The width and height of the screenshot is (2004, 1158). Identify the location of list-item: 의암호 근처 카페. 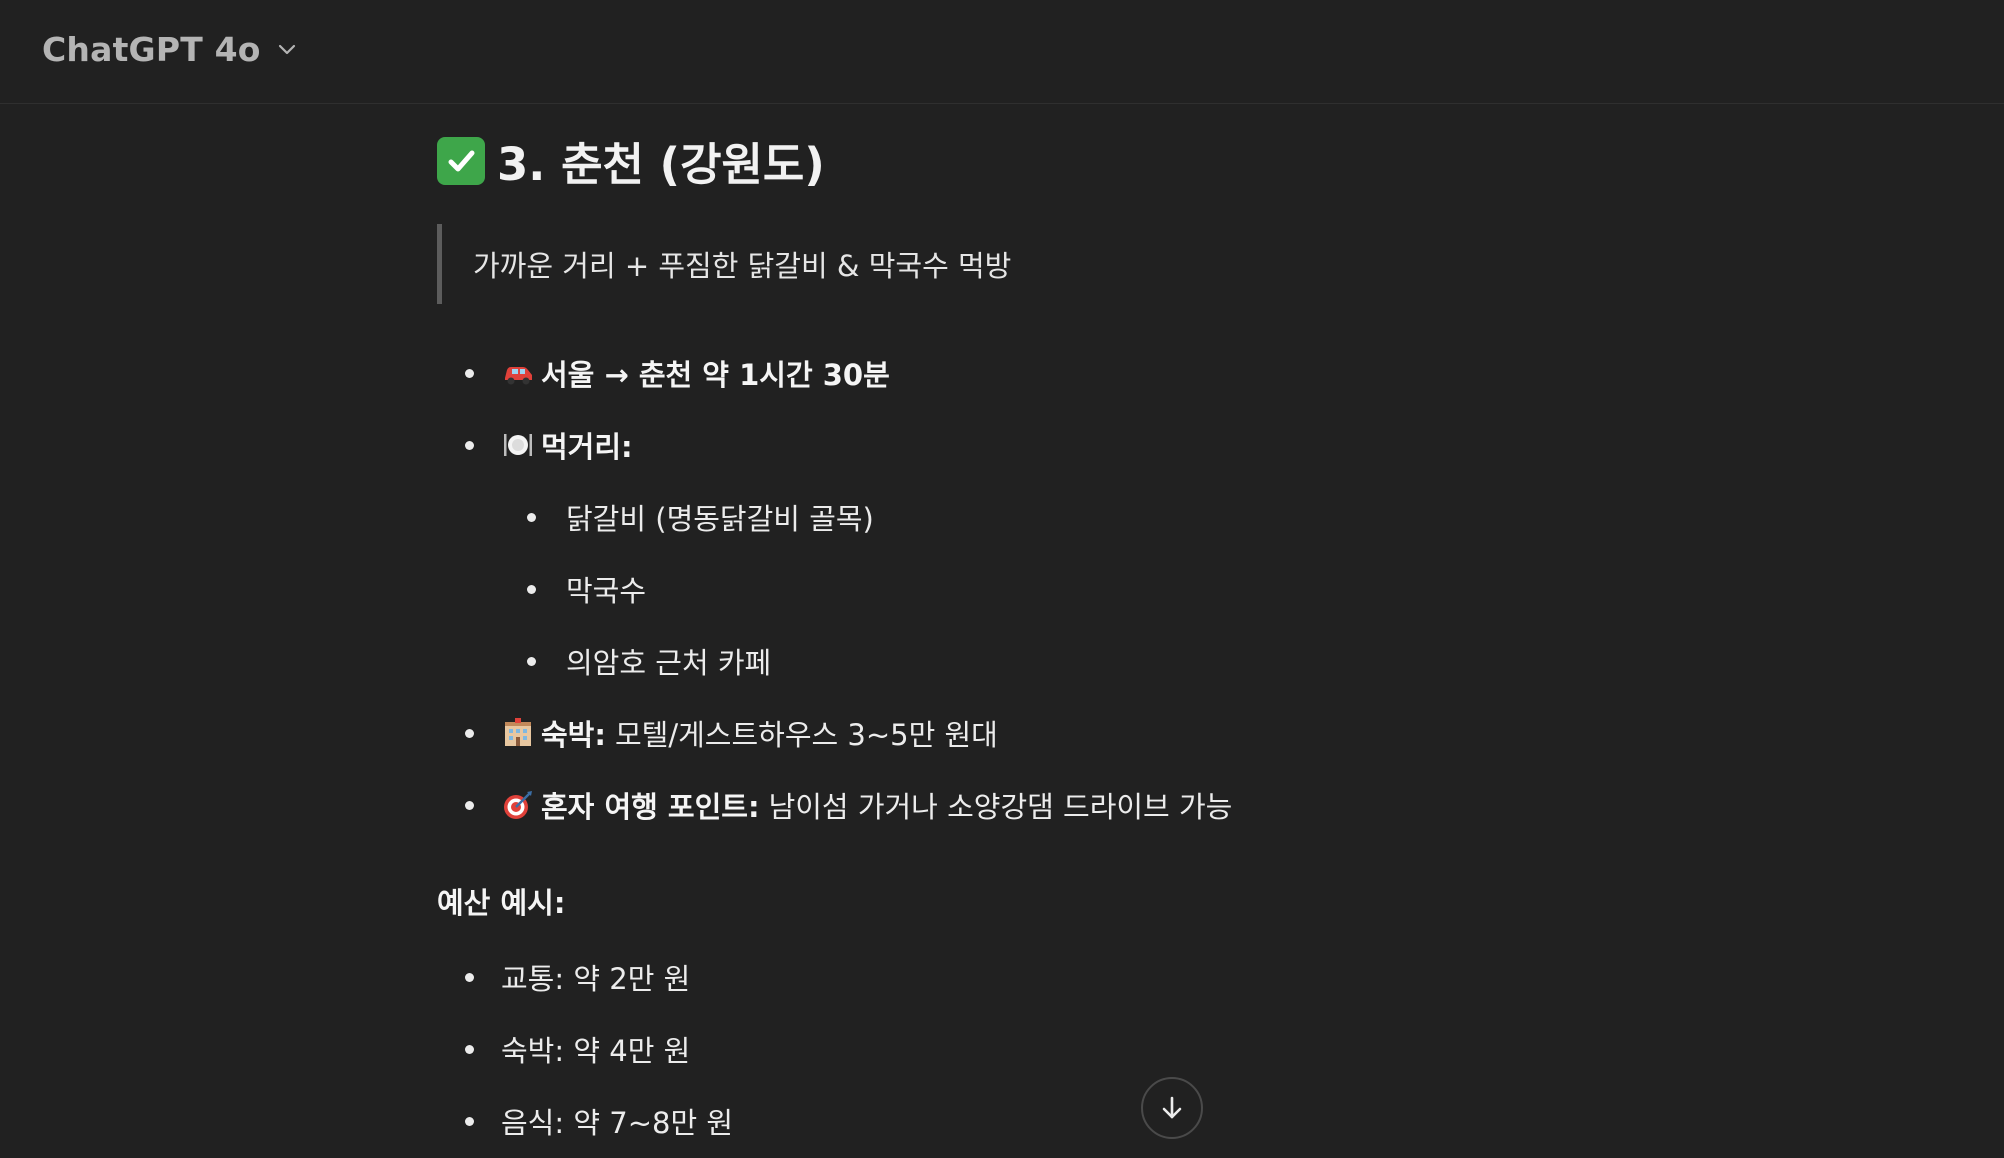
(668, 661).